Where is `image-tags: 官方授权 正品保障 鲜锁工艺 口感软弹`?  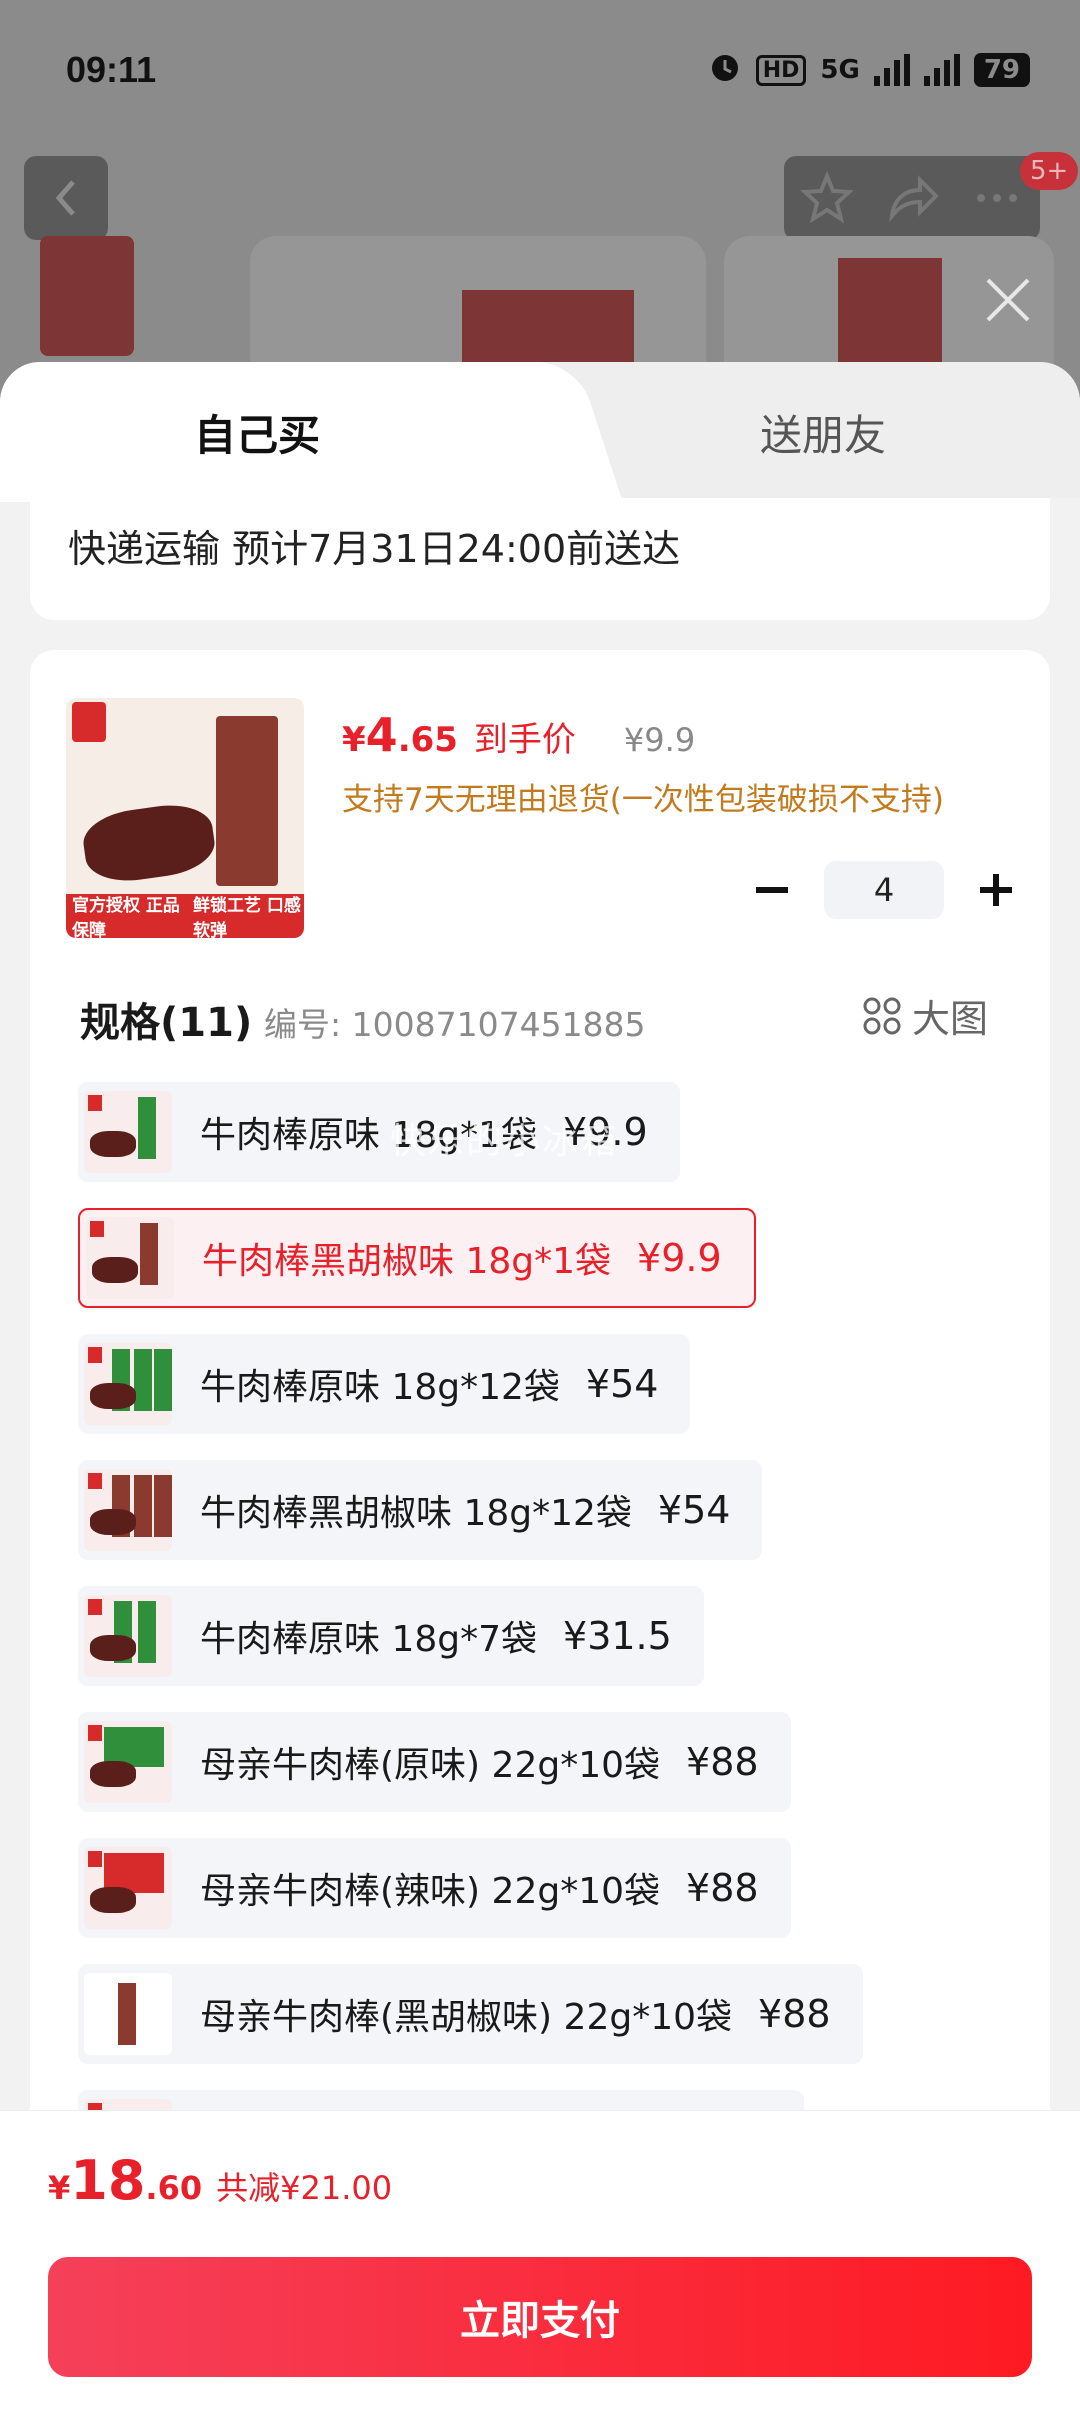
image-tags: 官方授权 正品保障 鲜锁工艺 口感软弹 is located at coordinates (185, 916).